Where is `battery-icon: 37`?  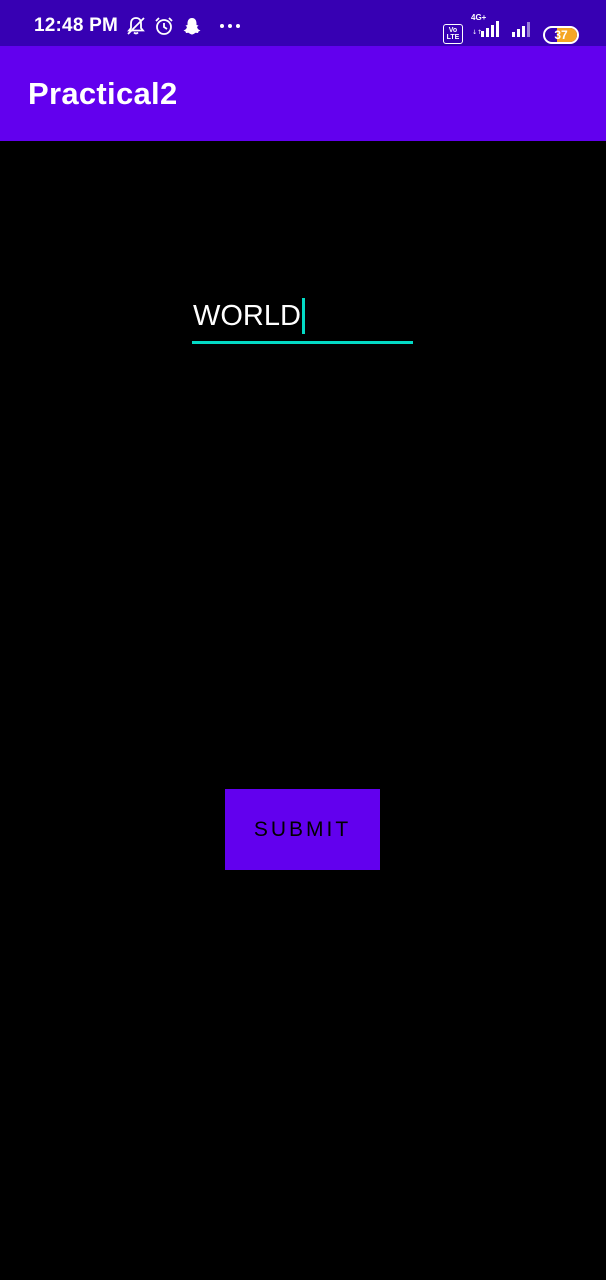 battery-icon: 37 is located at coordinates (561, 35).